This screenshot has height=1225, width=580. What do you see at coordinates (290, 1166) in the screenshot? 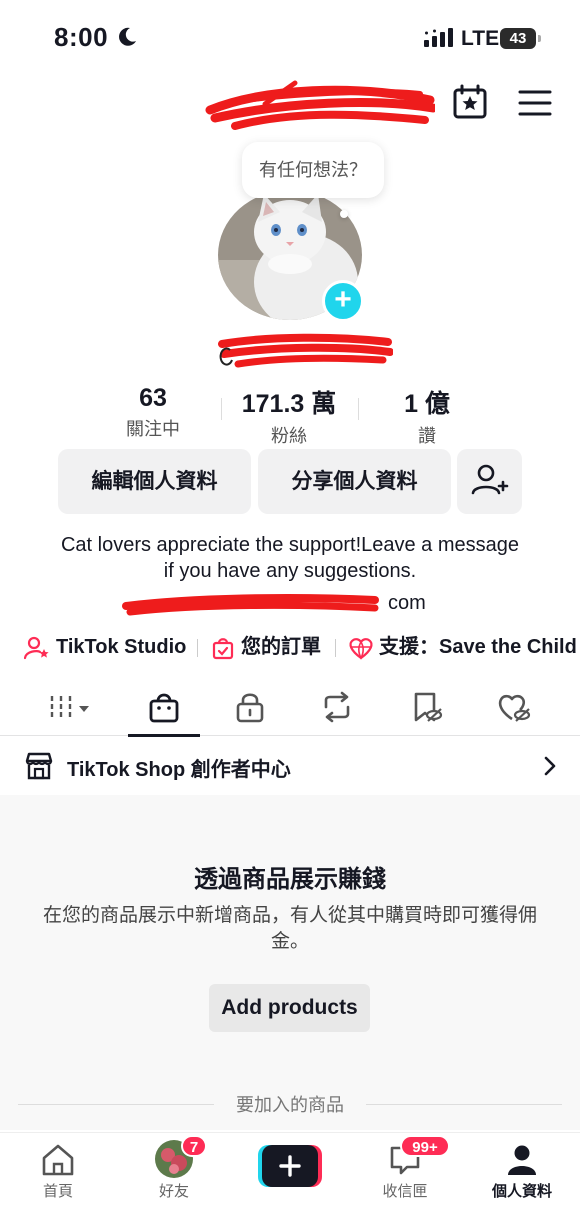
I see `create-button` at bounding box center [290, 1166].